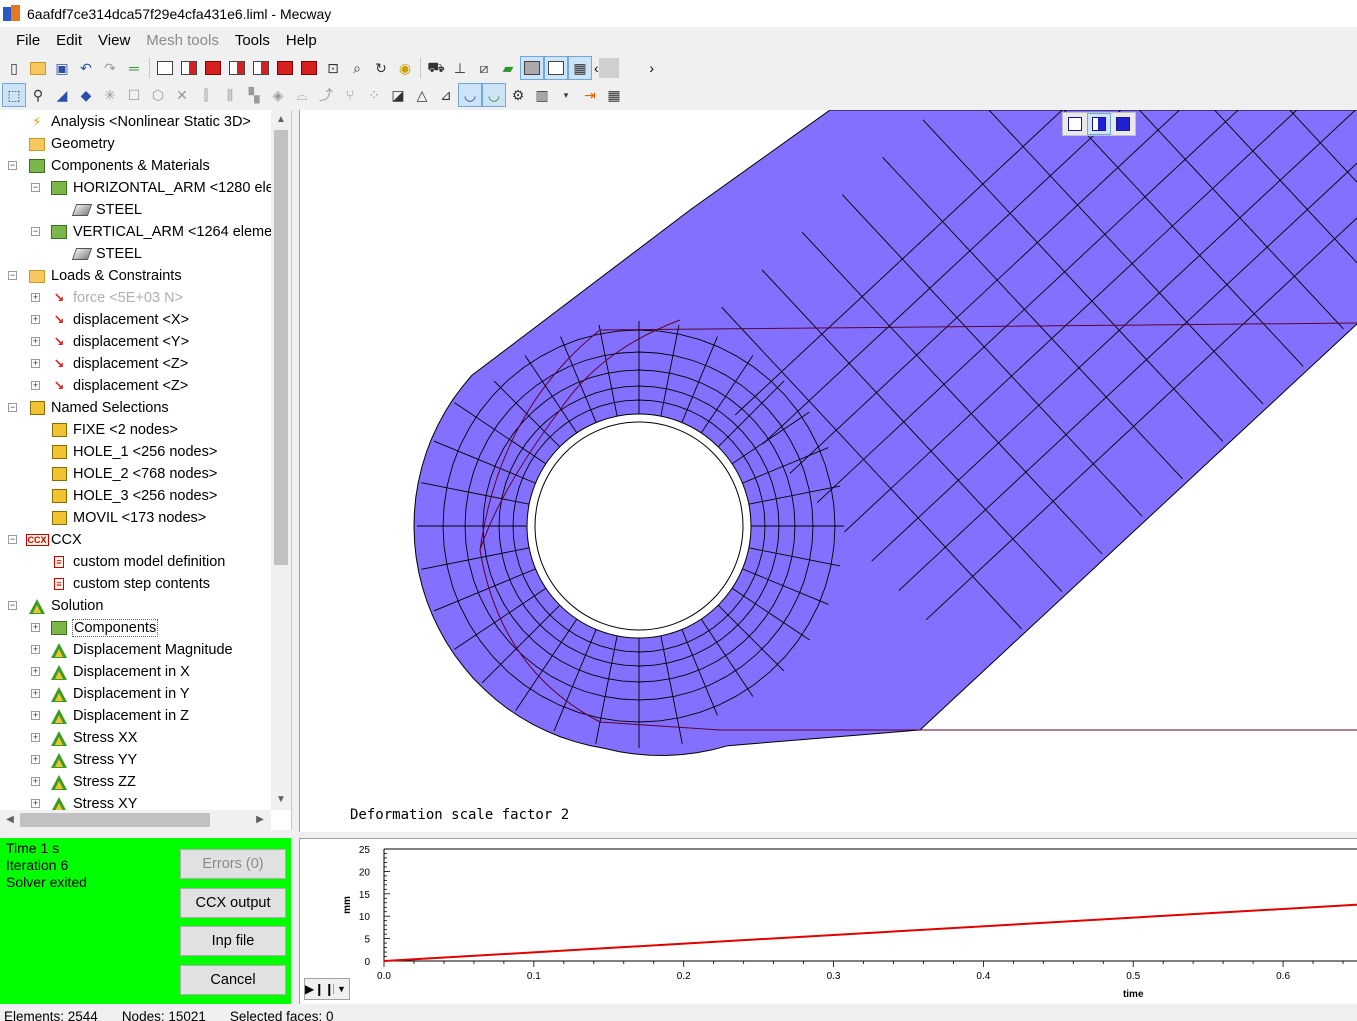 The width and height of the screenshot is (1357, 1021). I want to click on triangle-mesh-icon: △, so click(422, 95).